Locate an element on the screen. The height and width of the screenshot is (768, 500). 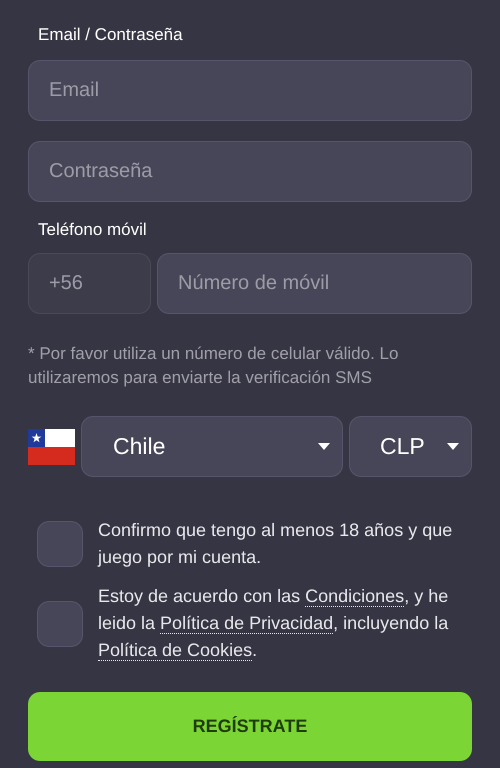
field-label: Email / Contraseña is located at coordinates (111, 35).